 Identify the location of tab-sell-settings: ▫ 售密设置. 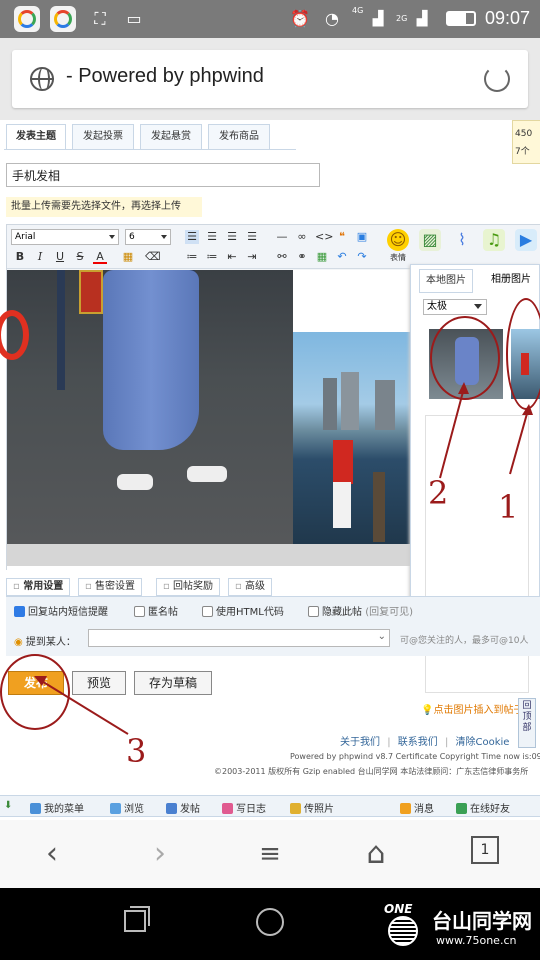
(110, 587).